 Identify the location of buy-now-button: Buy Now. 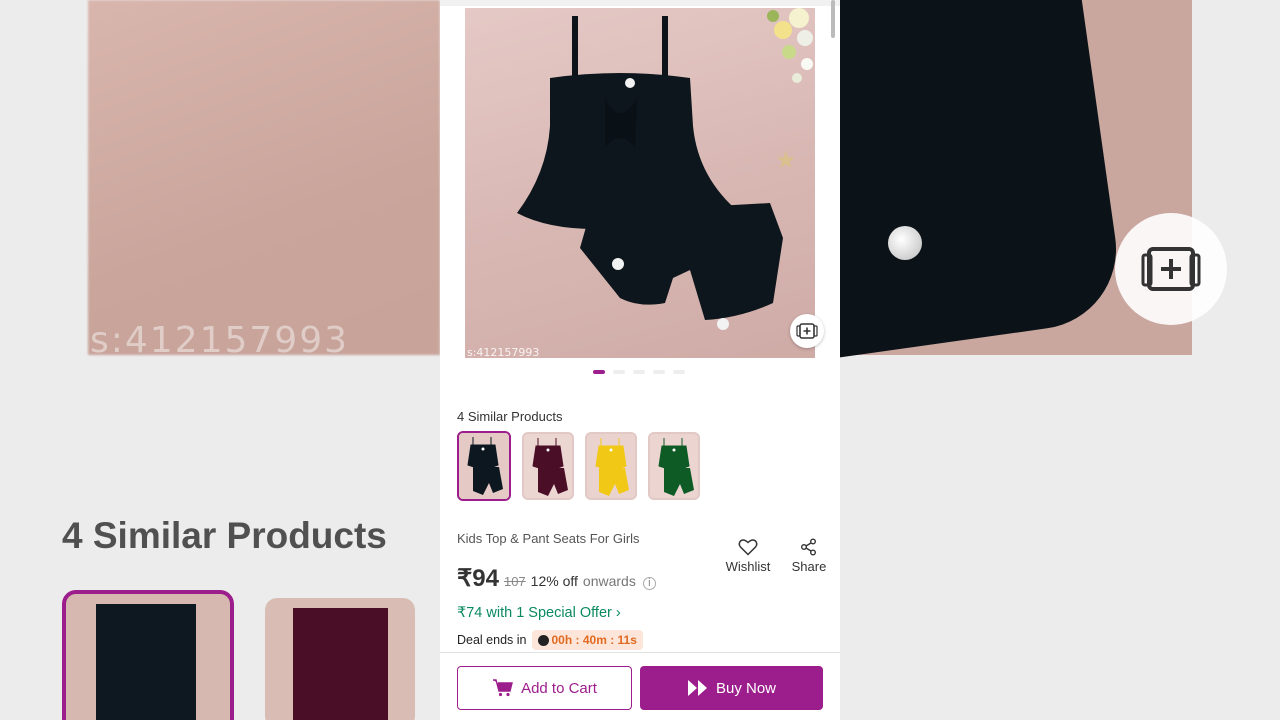
(731, 688).